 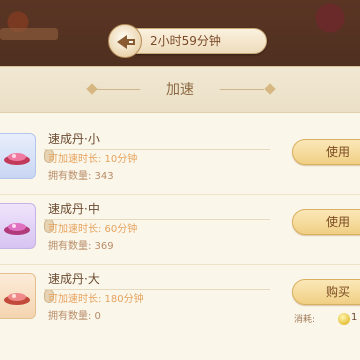 What do you see at coordinates (74, 139) in the screenshot?
I see `item-name: 速成丹·小` at bounding box center [74, 139].